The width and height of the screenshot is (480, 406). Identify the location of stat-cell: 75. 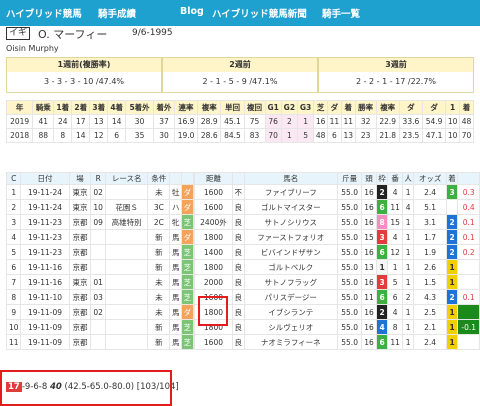
(254, 121).